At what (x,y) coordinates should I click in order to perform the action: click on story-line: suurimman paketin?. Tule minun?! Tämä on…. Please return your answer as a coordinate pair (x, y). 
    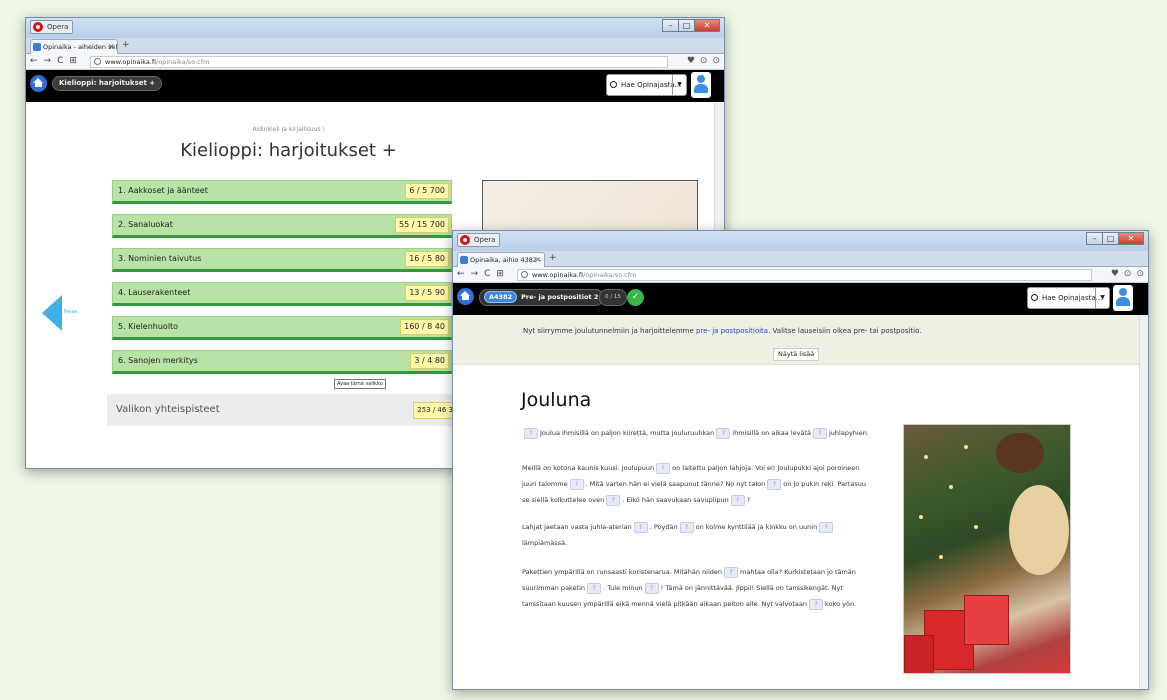
    Looking at the image, I should click on (689, 588).